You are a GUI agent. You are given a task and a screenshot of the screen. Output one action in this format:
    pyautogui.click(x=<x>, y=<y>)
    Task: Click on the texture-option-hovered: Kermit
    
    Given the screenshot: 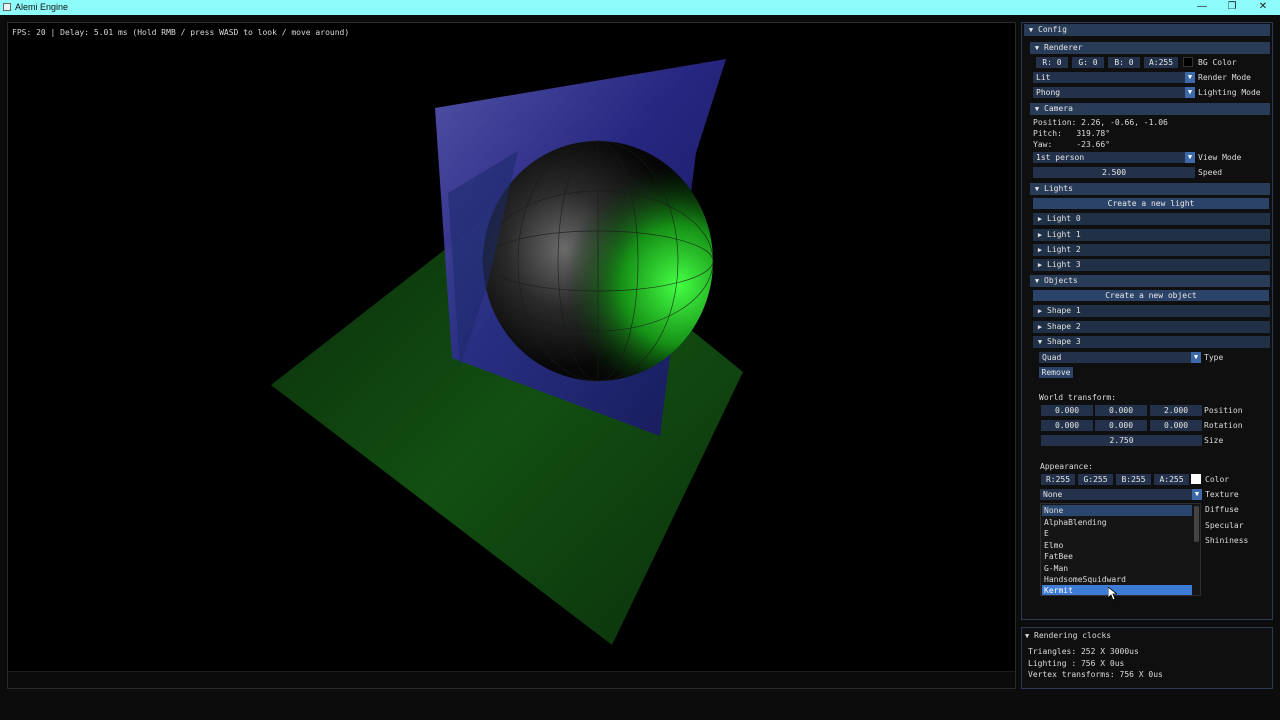 What is the action you would take?
    pyautogui.click(x=1117, y=590)
    